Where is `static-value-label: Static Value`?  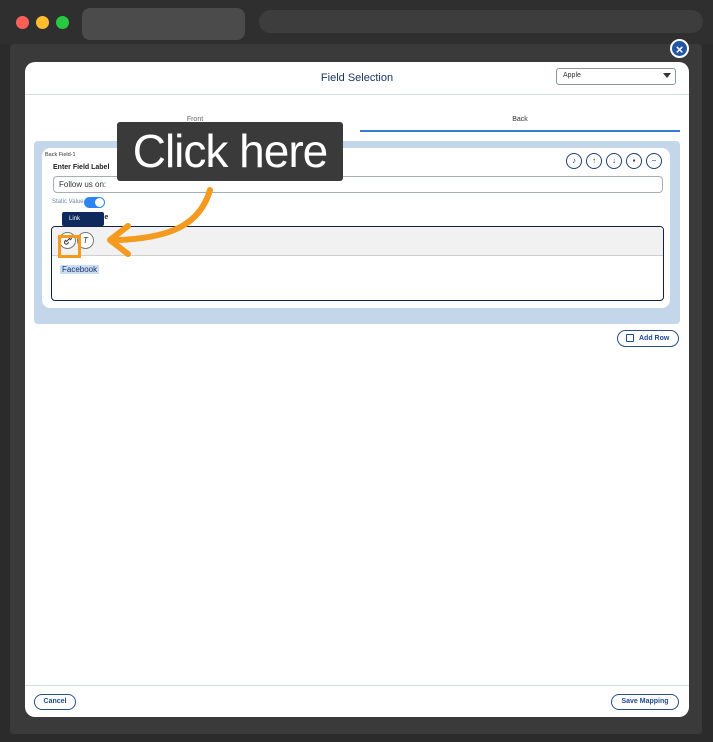 static-value-label: Static Value is located at coordinates (68, 202).